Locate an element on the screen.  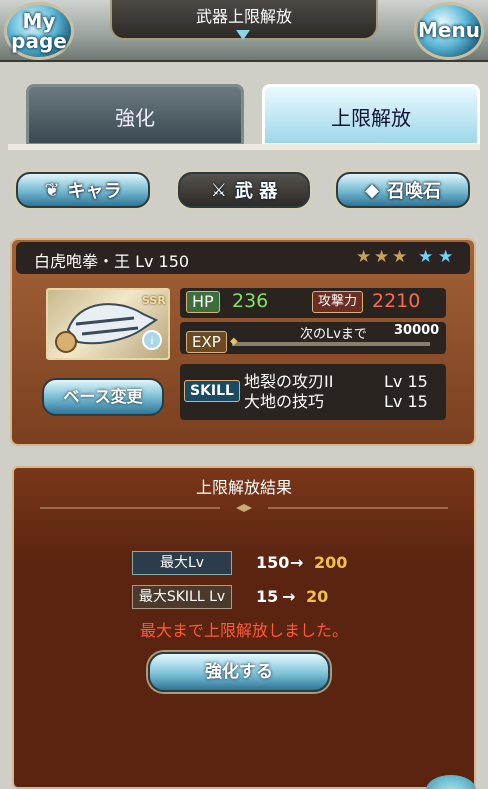
result-title: 上限解放結果 is located at coordinates (243, 487).